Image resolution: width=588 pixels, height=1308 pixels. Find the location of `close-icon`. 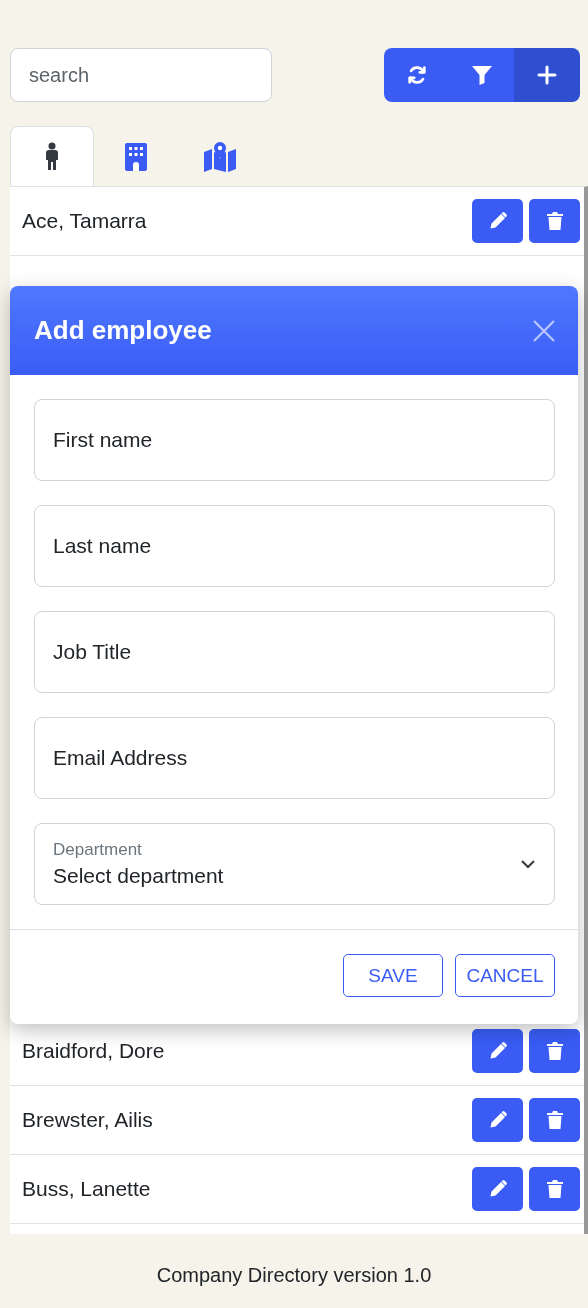

close-icon is located at coordinates (544, 330).